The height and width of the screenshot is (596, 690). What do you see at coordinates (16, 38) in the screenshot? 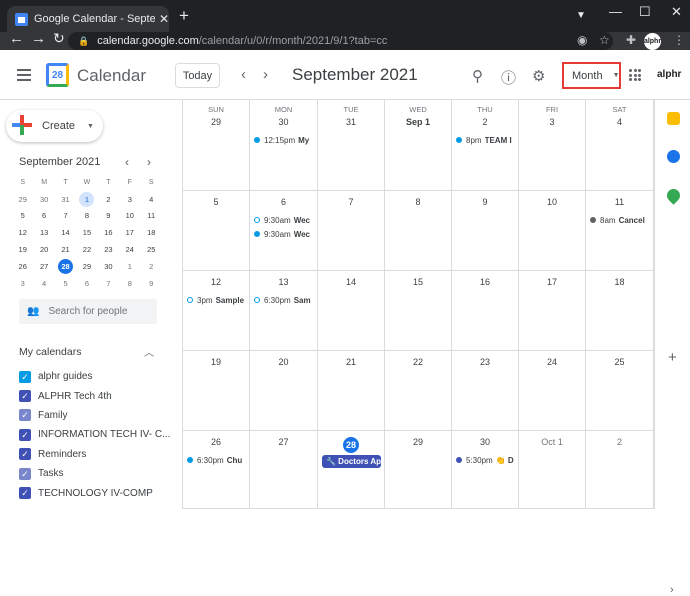
I see `back-arrow-icon: ←` at bounding box center [16, 38].